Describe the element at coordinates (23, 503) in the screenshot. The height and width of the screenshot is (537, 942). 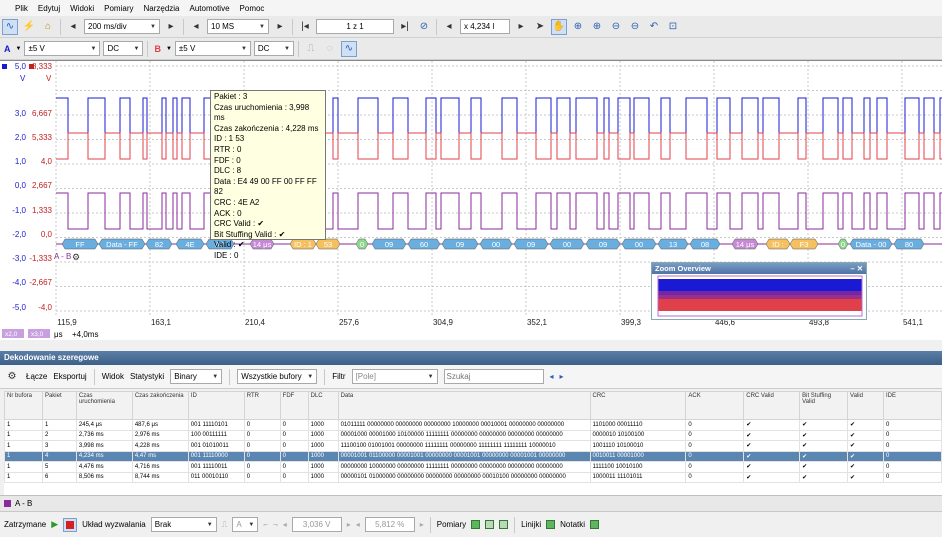
I see `tab-a-b: A - B` at that location.